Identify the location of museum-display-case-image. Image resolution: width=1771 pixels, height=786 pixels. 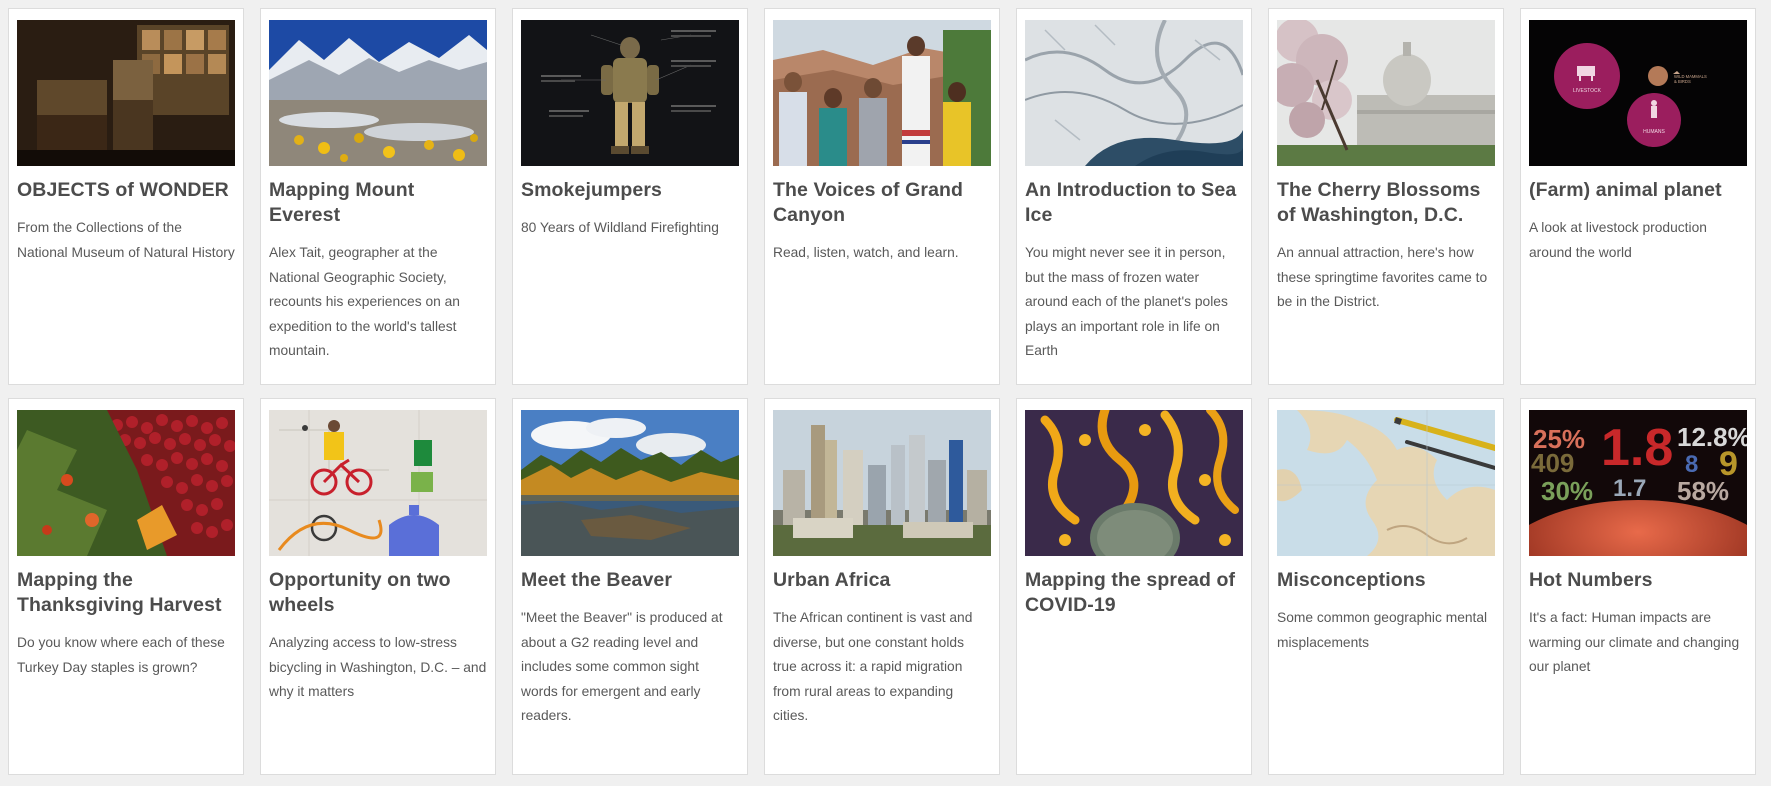
(126, 93).